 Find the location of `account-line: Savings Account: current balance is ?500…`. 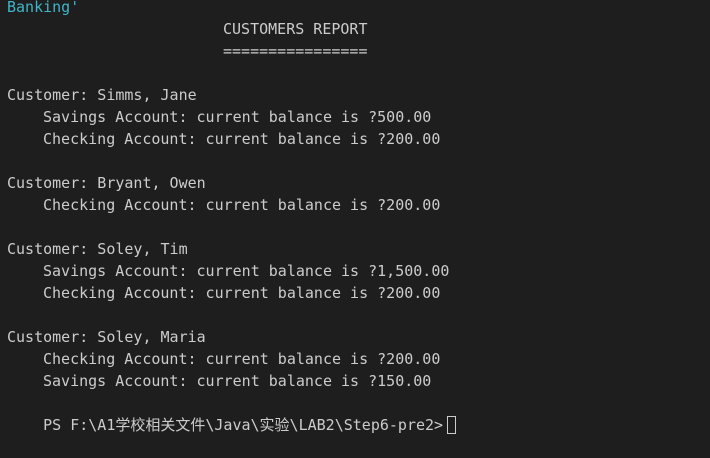

account-line: Savings Account: current balance is ?500… is located at coordinates (237, 117).